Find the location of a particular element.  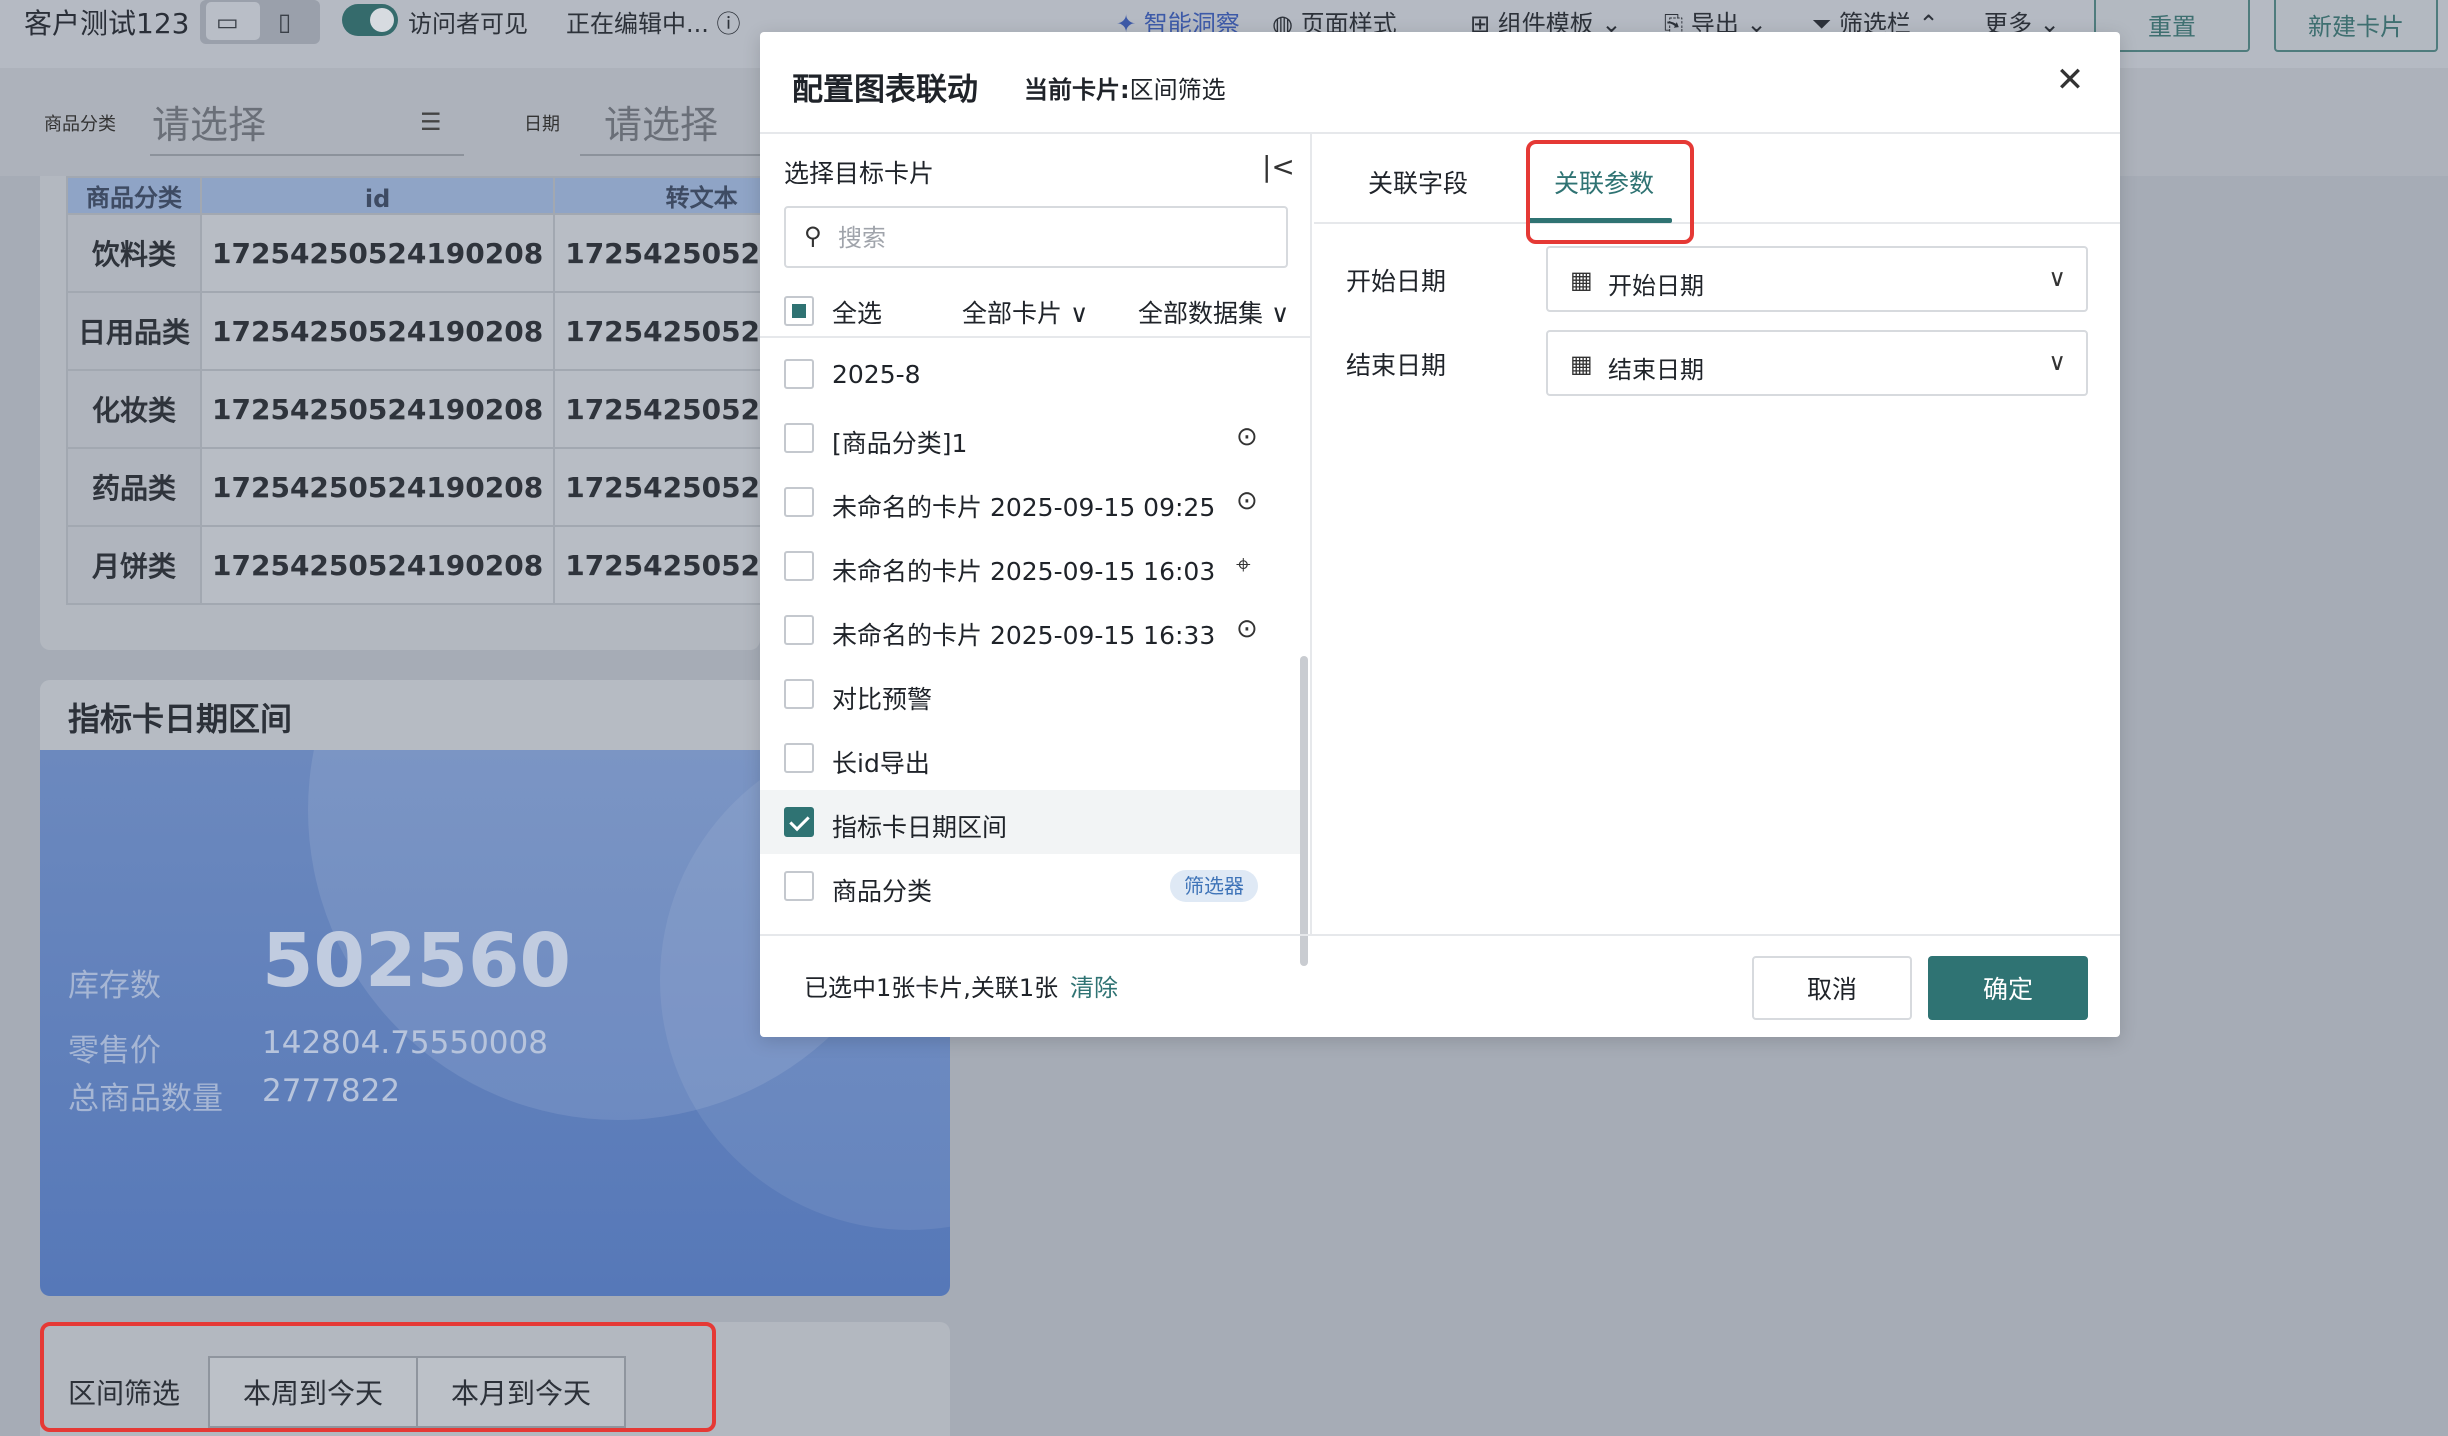

list-item: 对比预警 is located at coordinates (1030, 694).